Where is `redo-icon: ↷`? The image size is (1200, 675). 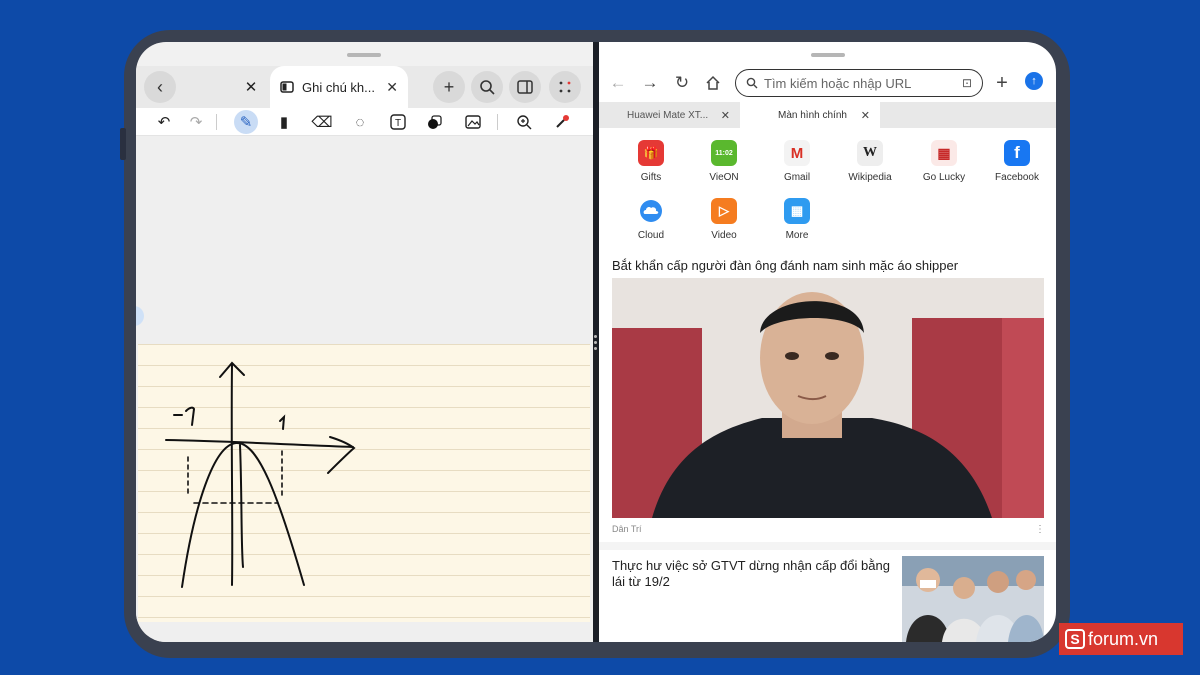
redo-icon: ↷ is located at coordinates (196, 122).